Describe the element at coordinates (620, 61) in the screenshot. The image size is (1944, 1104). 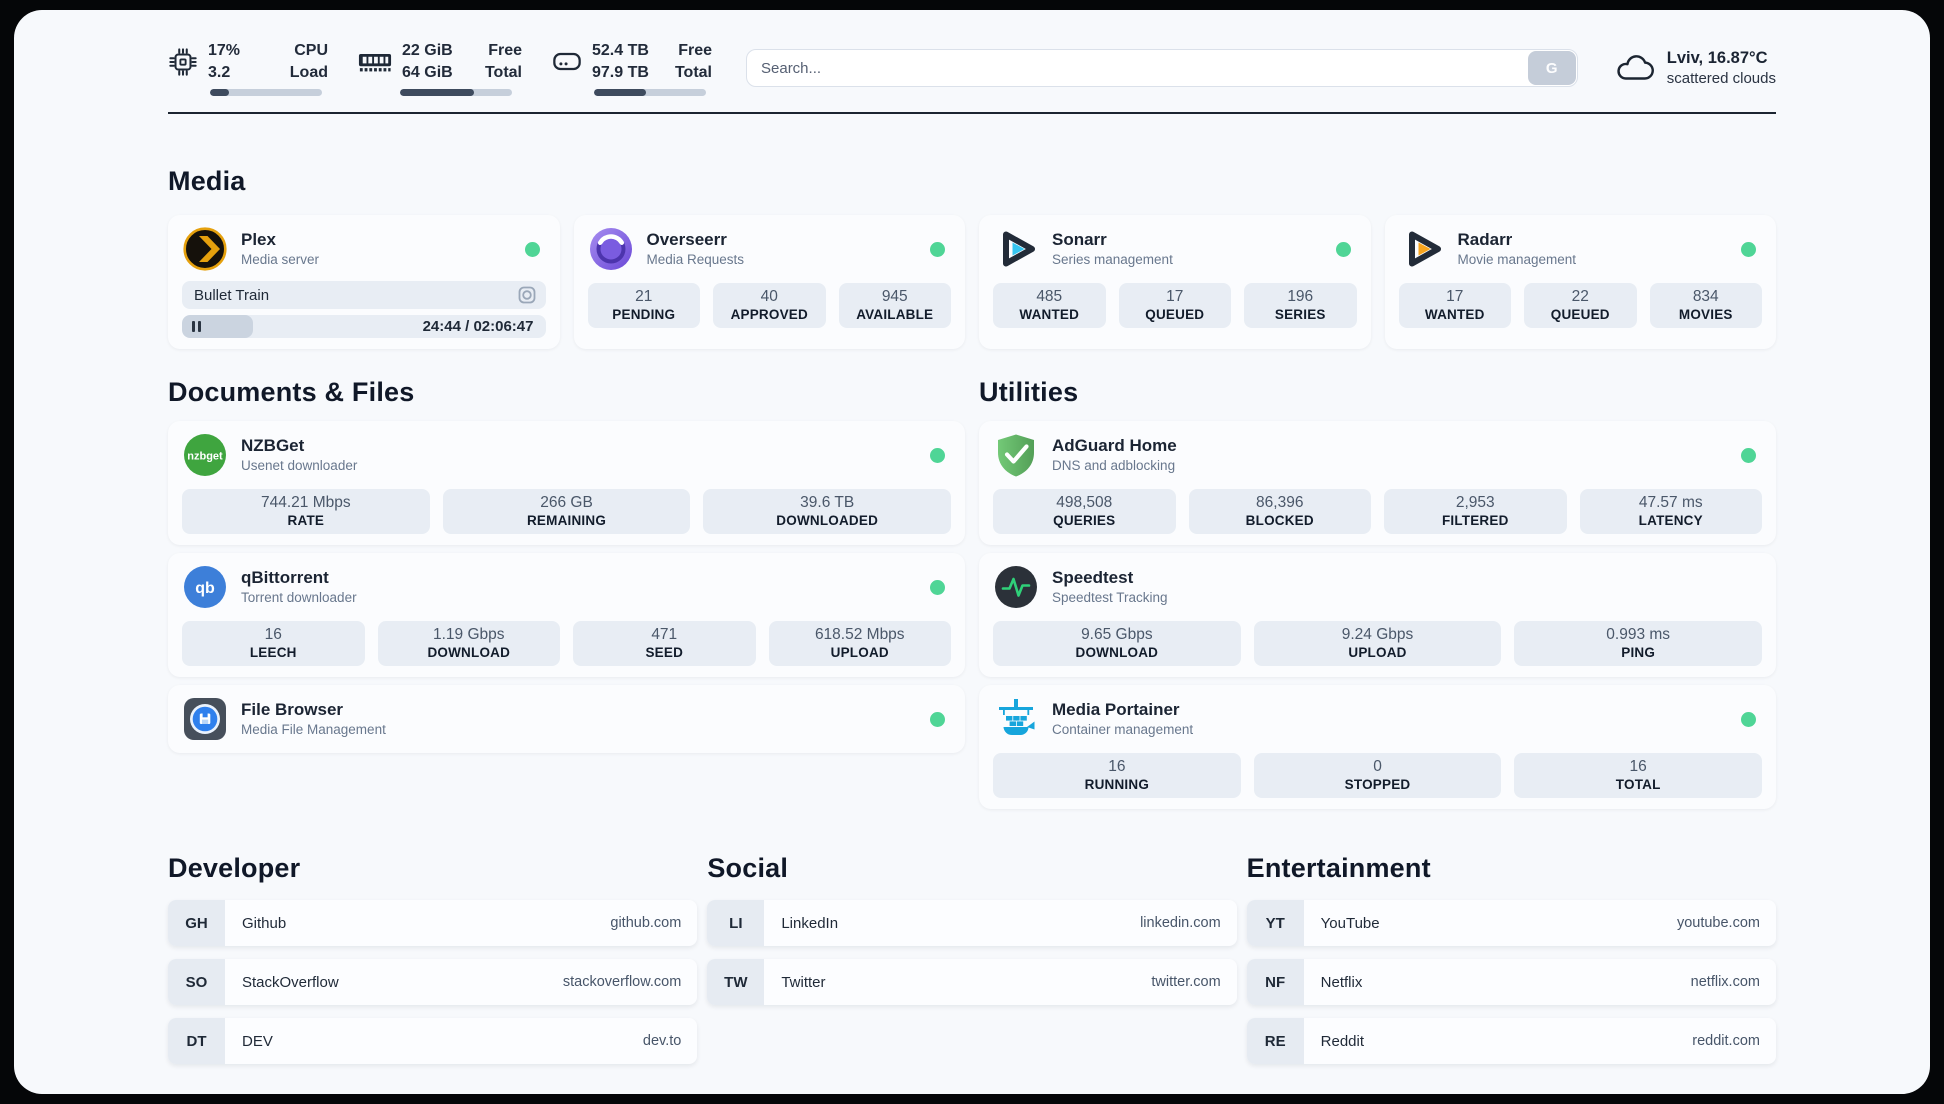
I see `storage-values: 52.4 TB 97.9 TB` at that location.